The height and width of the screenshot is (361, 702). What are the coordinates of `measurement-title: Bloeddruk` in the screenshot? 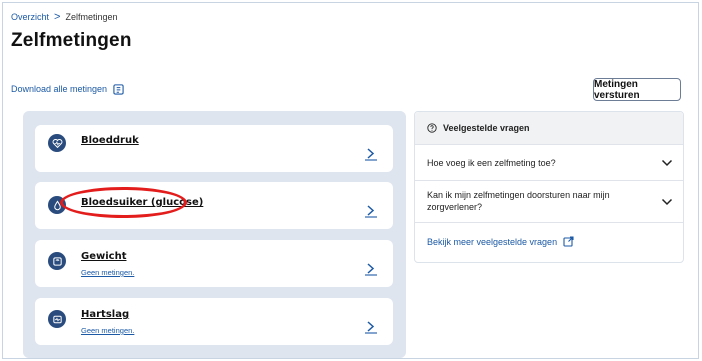 It's located at (110, 140).